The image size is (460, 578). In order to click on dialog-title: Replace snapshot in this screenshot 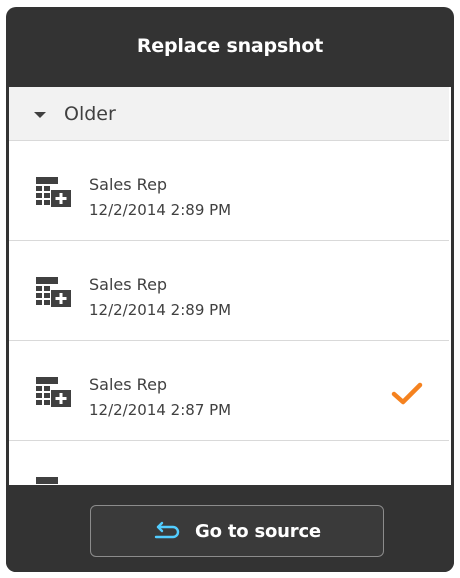, I will do `click(230, 45)`.